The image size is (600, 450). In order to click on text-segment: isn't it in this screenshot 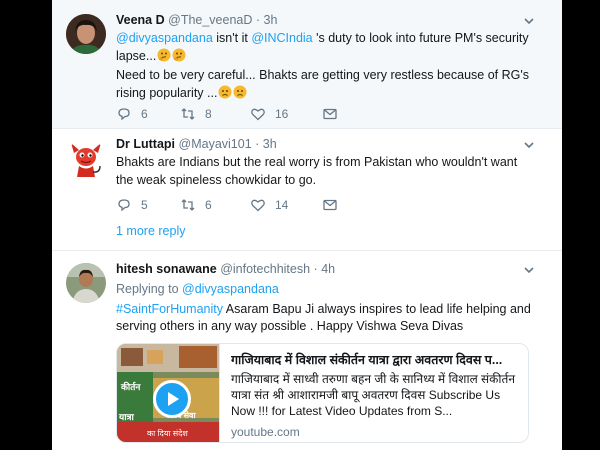, I will do `click(232, 38)`.